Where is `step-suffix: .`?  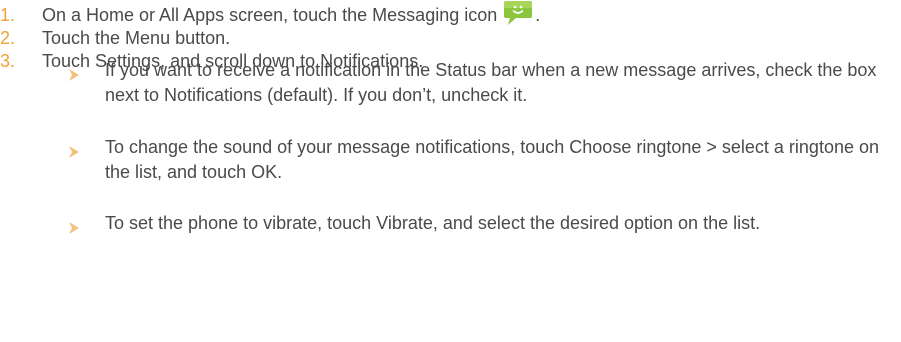 step-suffix: . is located at coordinates (538, 15).